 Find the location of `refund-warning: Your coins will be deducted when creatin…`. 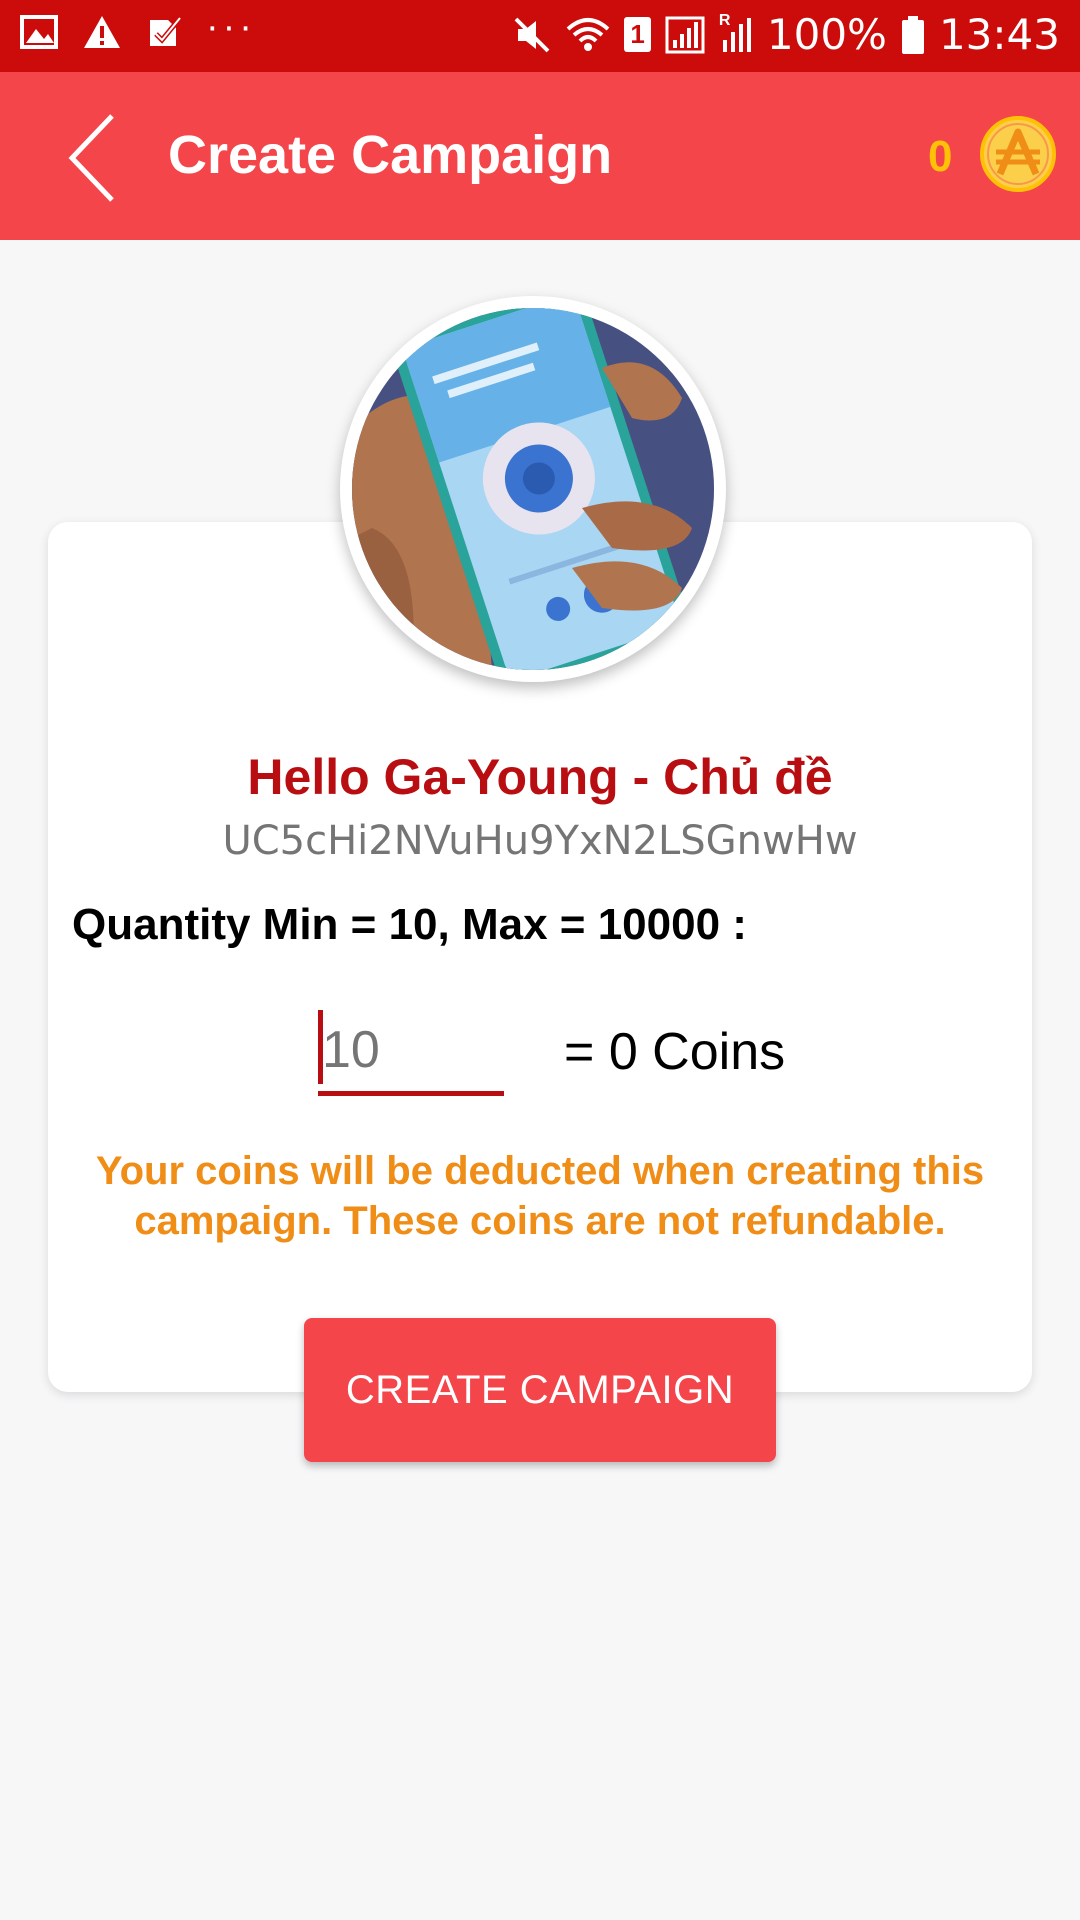

refund-warning: Your coins will be deducted when creatin… is located at coordinates (540, 1196).